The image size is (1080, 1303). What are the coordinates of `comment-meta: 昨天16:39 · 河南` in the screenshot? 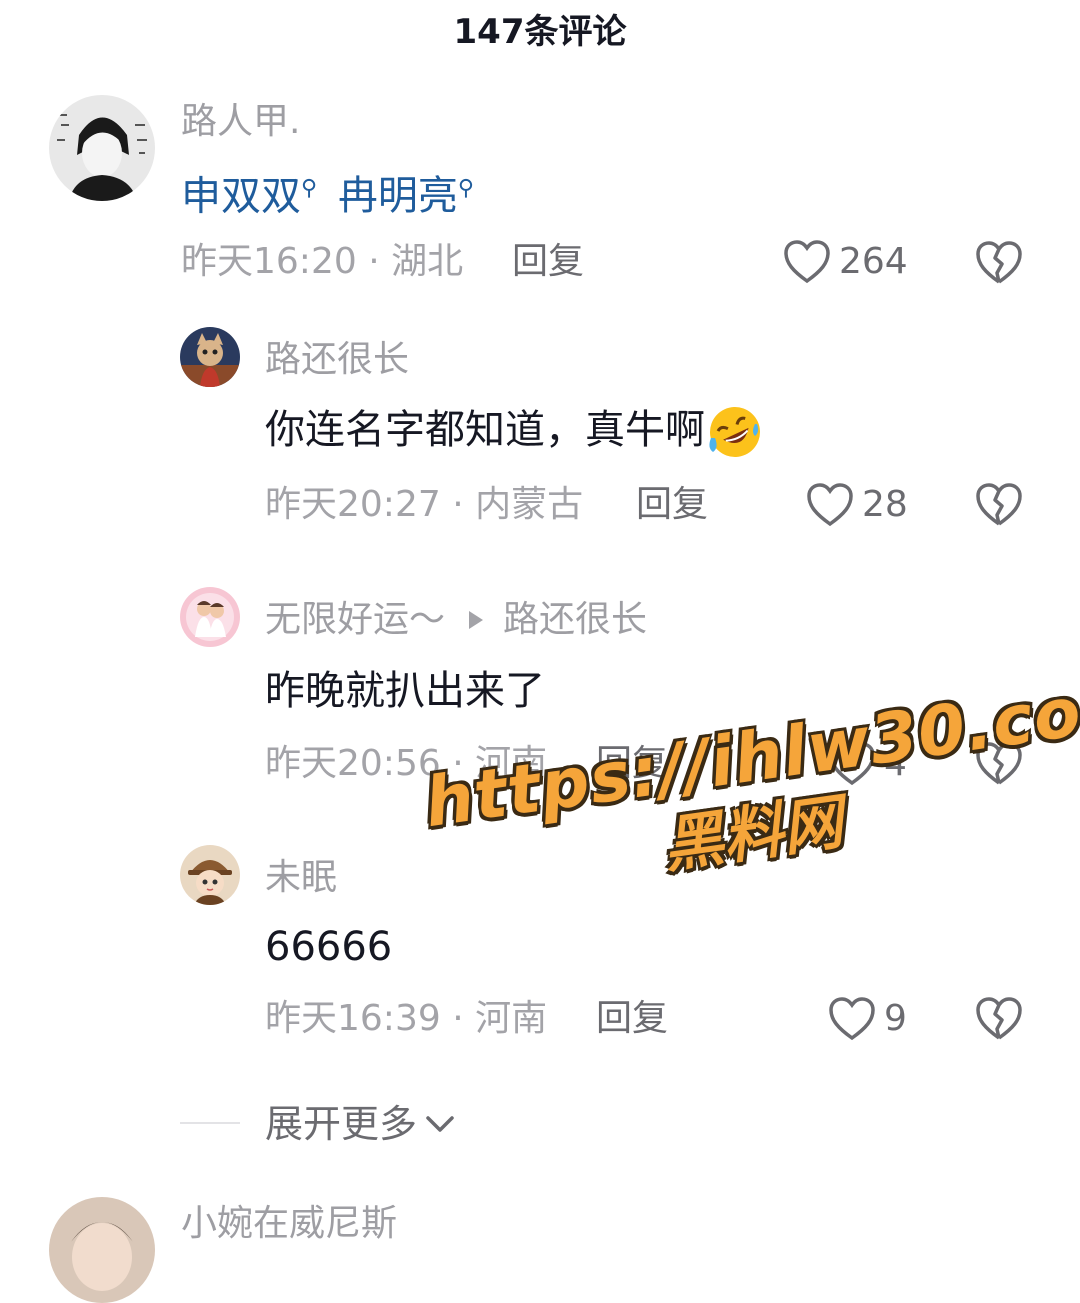 It's located at (406, 1018).